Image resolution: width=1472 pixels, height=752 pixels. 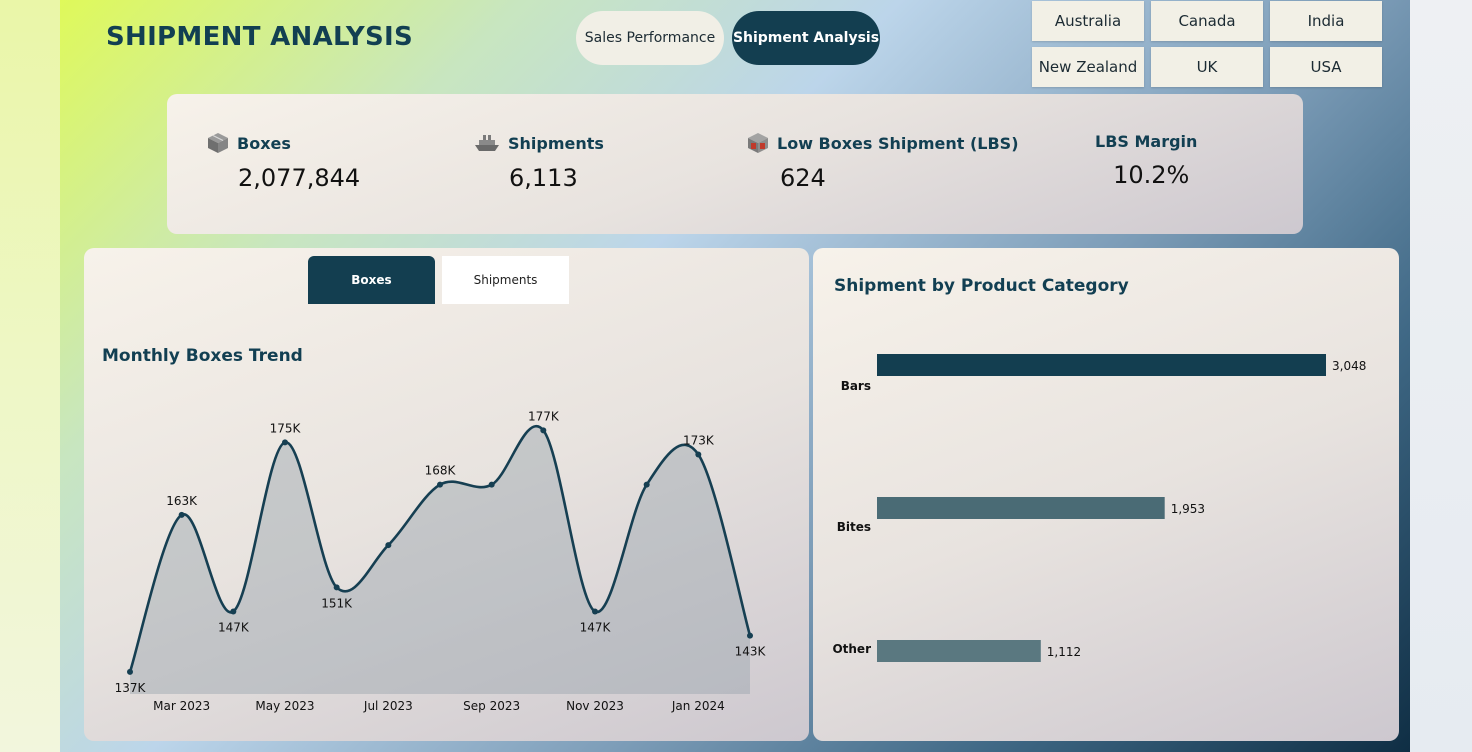 I want to click on category-label: Bars, so click(x=856, y=386).